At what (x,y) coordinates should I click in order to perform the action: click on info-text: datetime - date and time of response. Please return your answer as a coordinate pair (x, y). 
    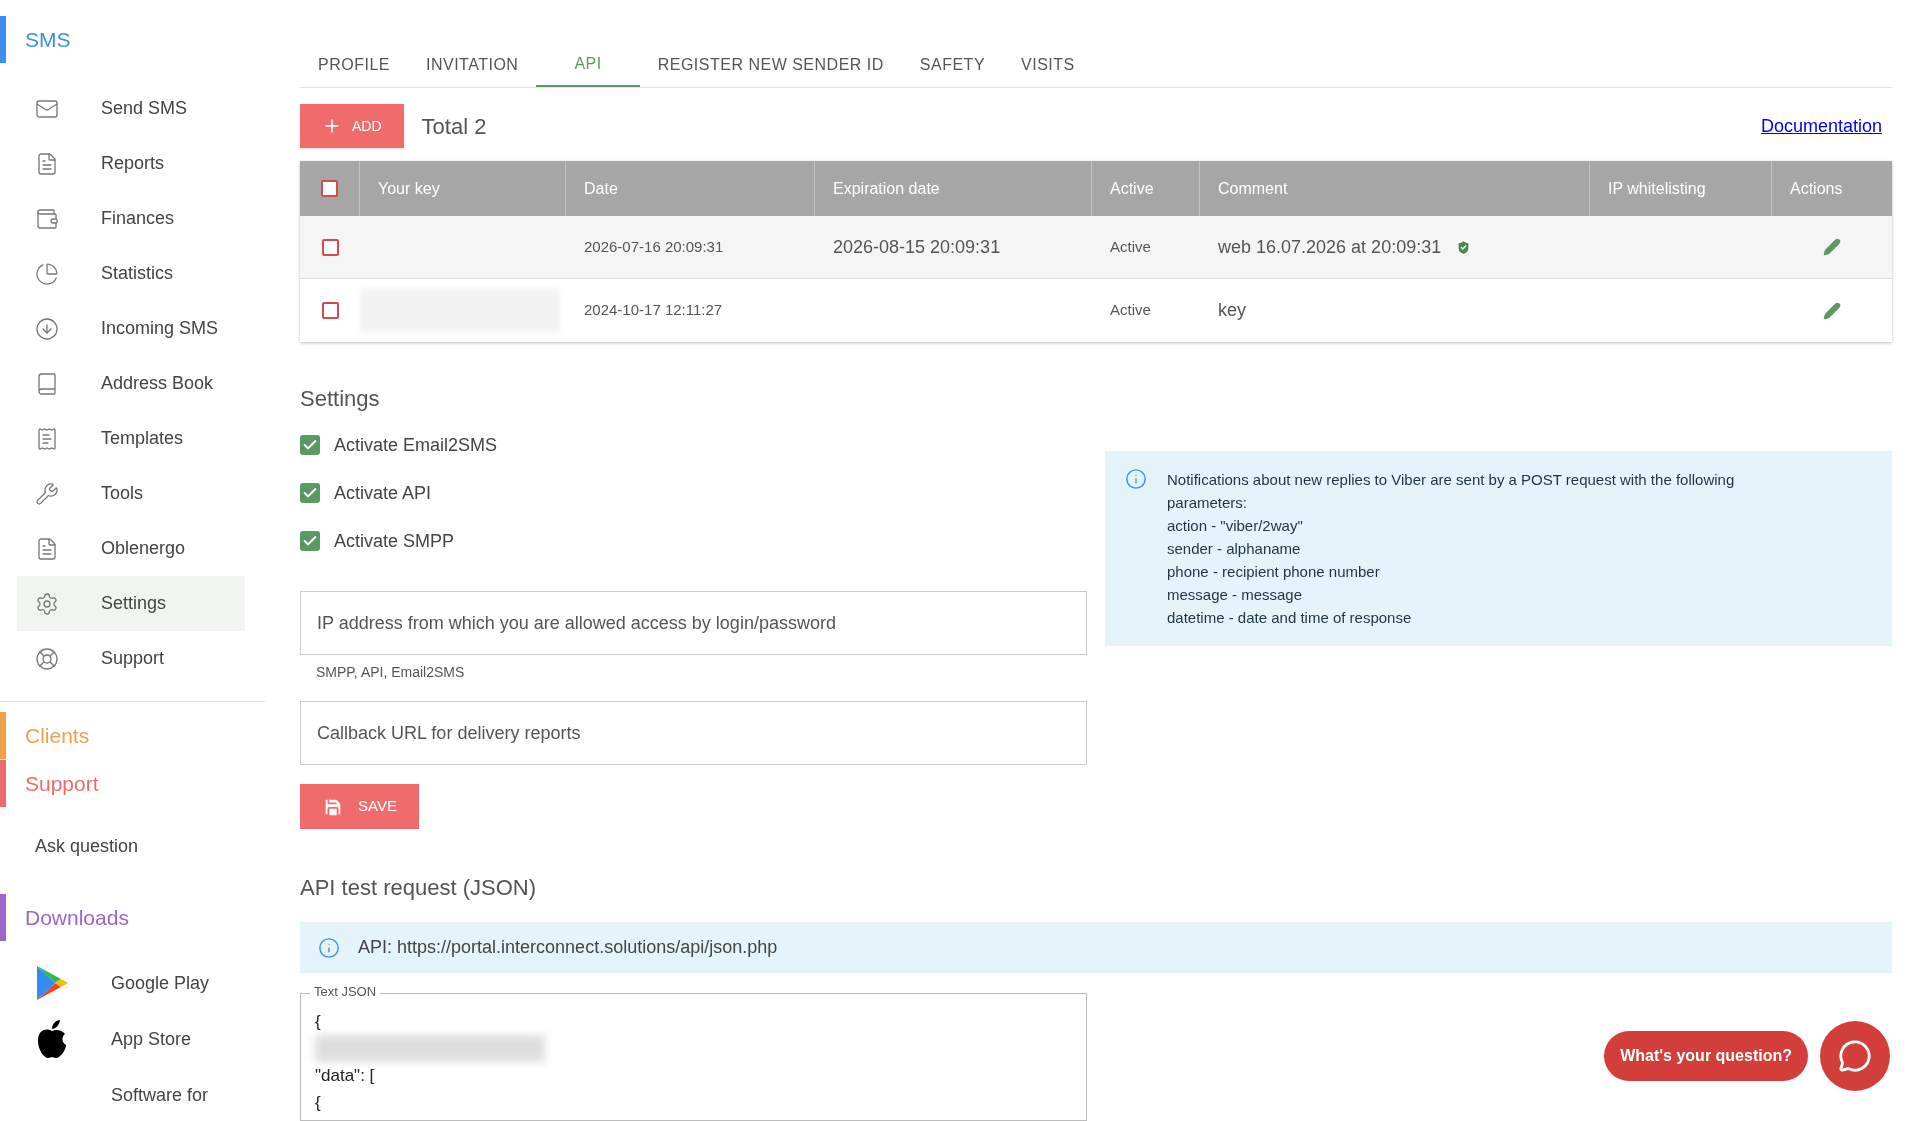
    Looking at the image, I should click on (1290, 618).